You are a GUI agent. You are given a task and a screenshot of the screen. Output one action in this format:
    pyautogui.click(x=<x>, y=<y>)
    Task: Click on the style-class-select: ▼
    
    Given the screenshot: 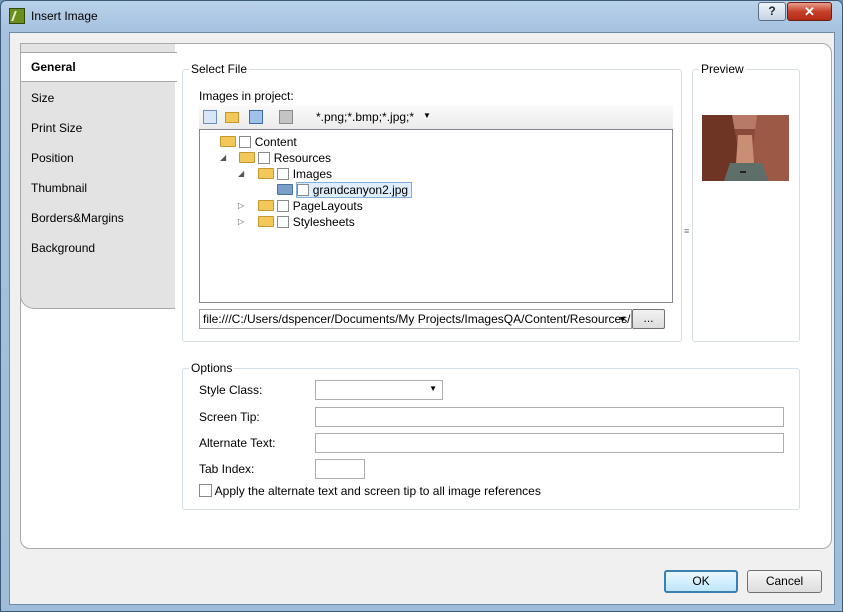 What is the action you would take?
    pyautogui.click(x=379, y=390)
    